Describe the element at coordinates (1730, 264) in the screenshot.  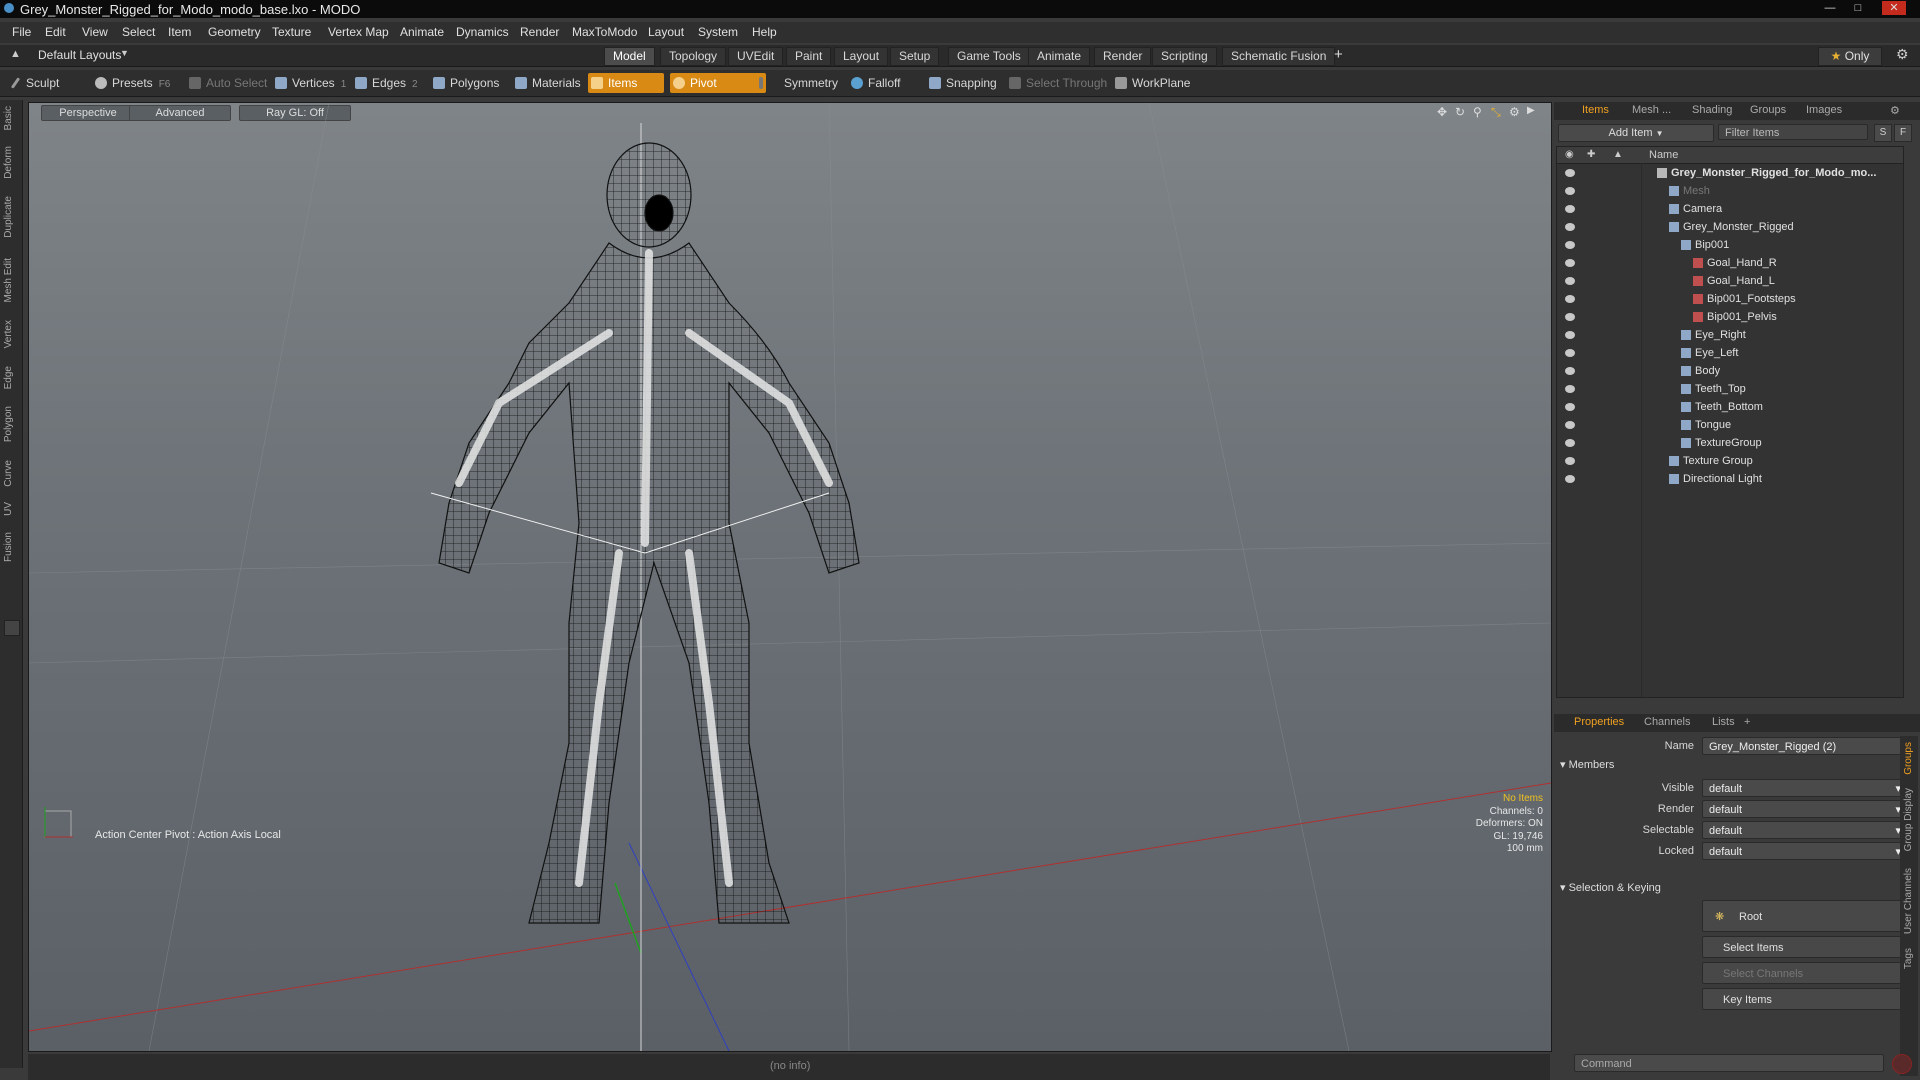
I see `tree-row: Goal_Hand_R` at that location.